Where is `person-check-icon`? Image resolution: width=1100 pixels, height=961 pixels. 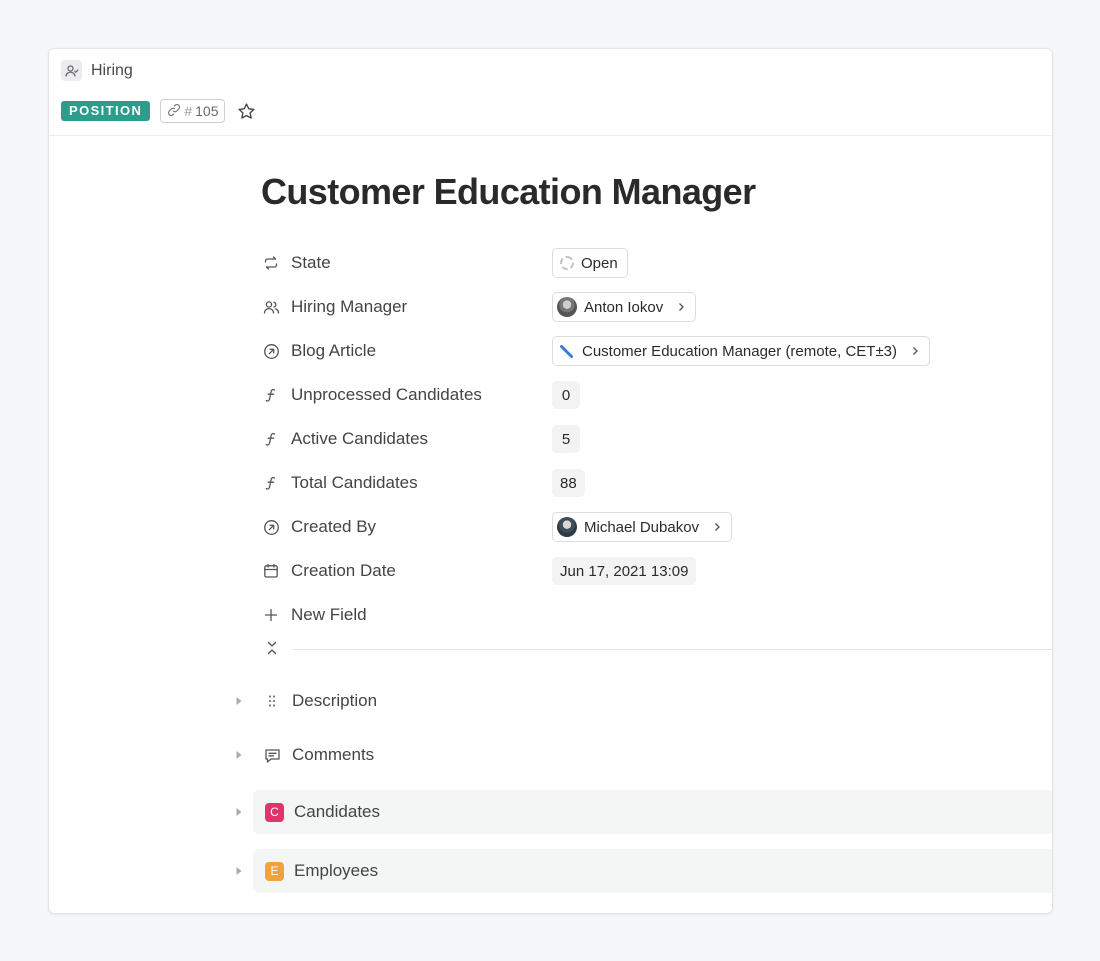
person-check-icon is located at coordinates (71, 70).